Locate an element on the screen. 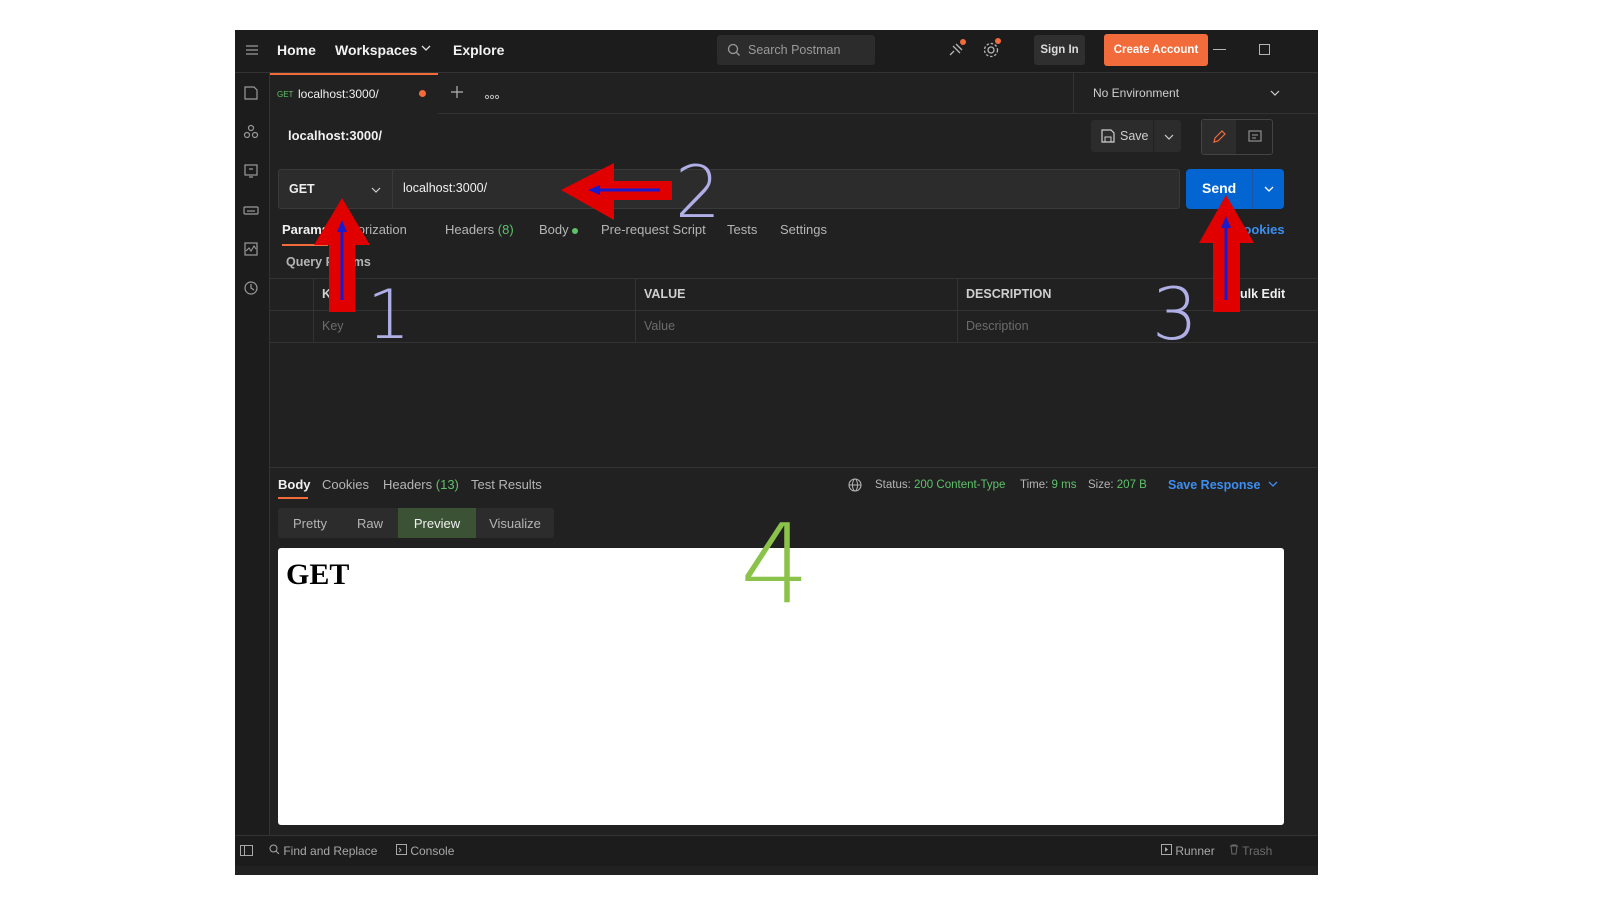 This screenshot has width=1600, height=900. annotation-number-2: 2 is located at coordinates (698, 192).